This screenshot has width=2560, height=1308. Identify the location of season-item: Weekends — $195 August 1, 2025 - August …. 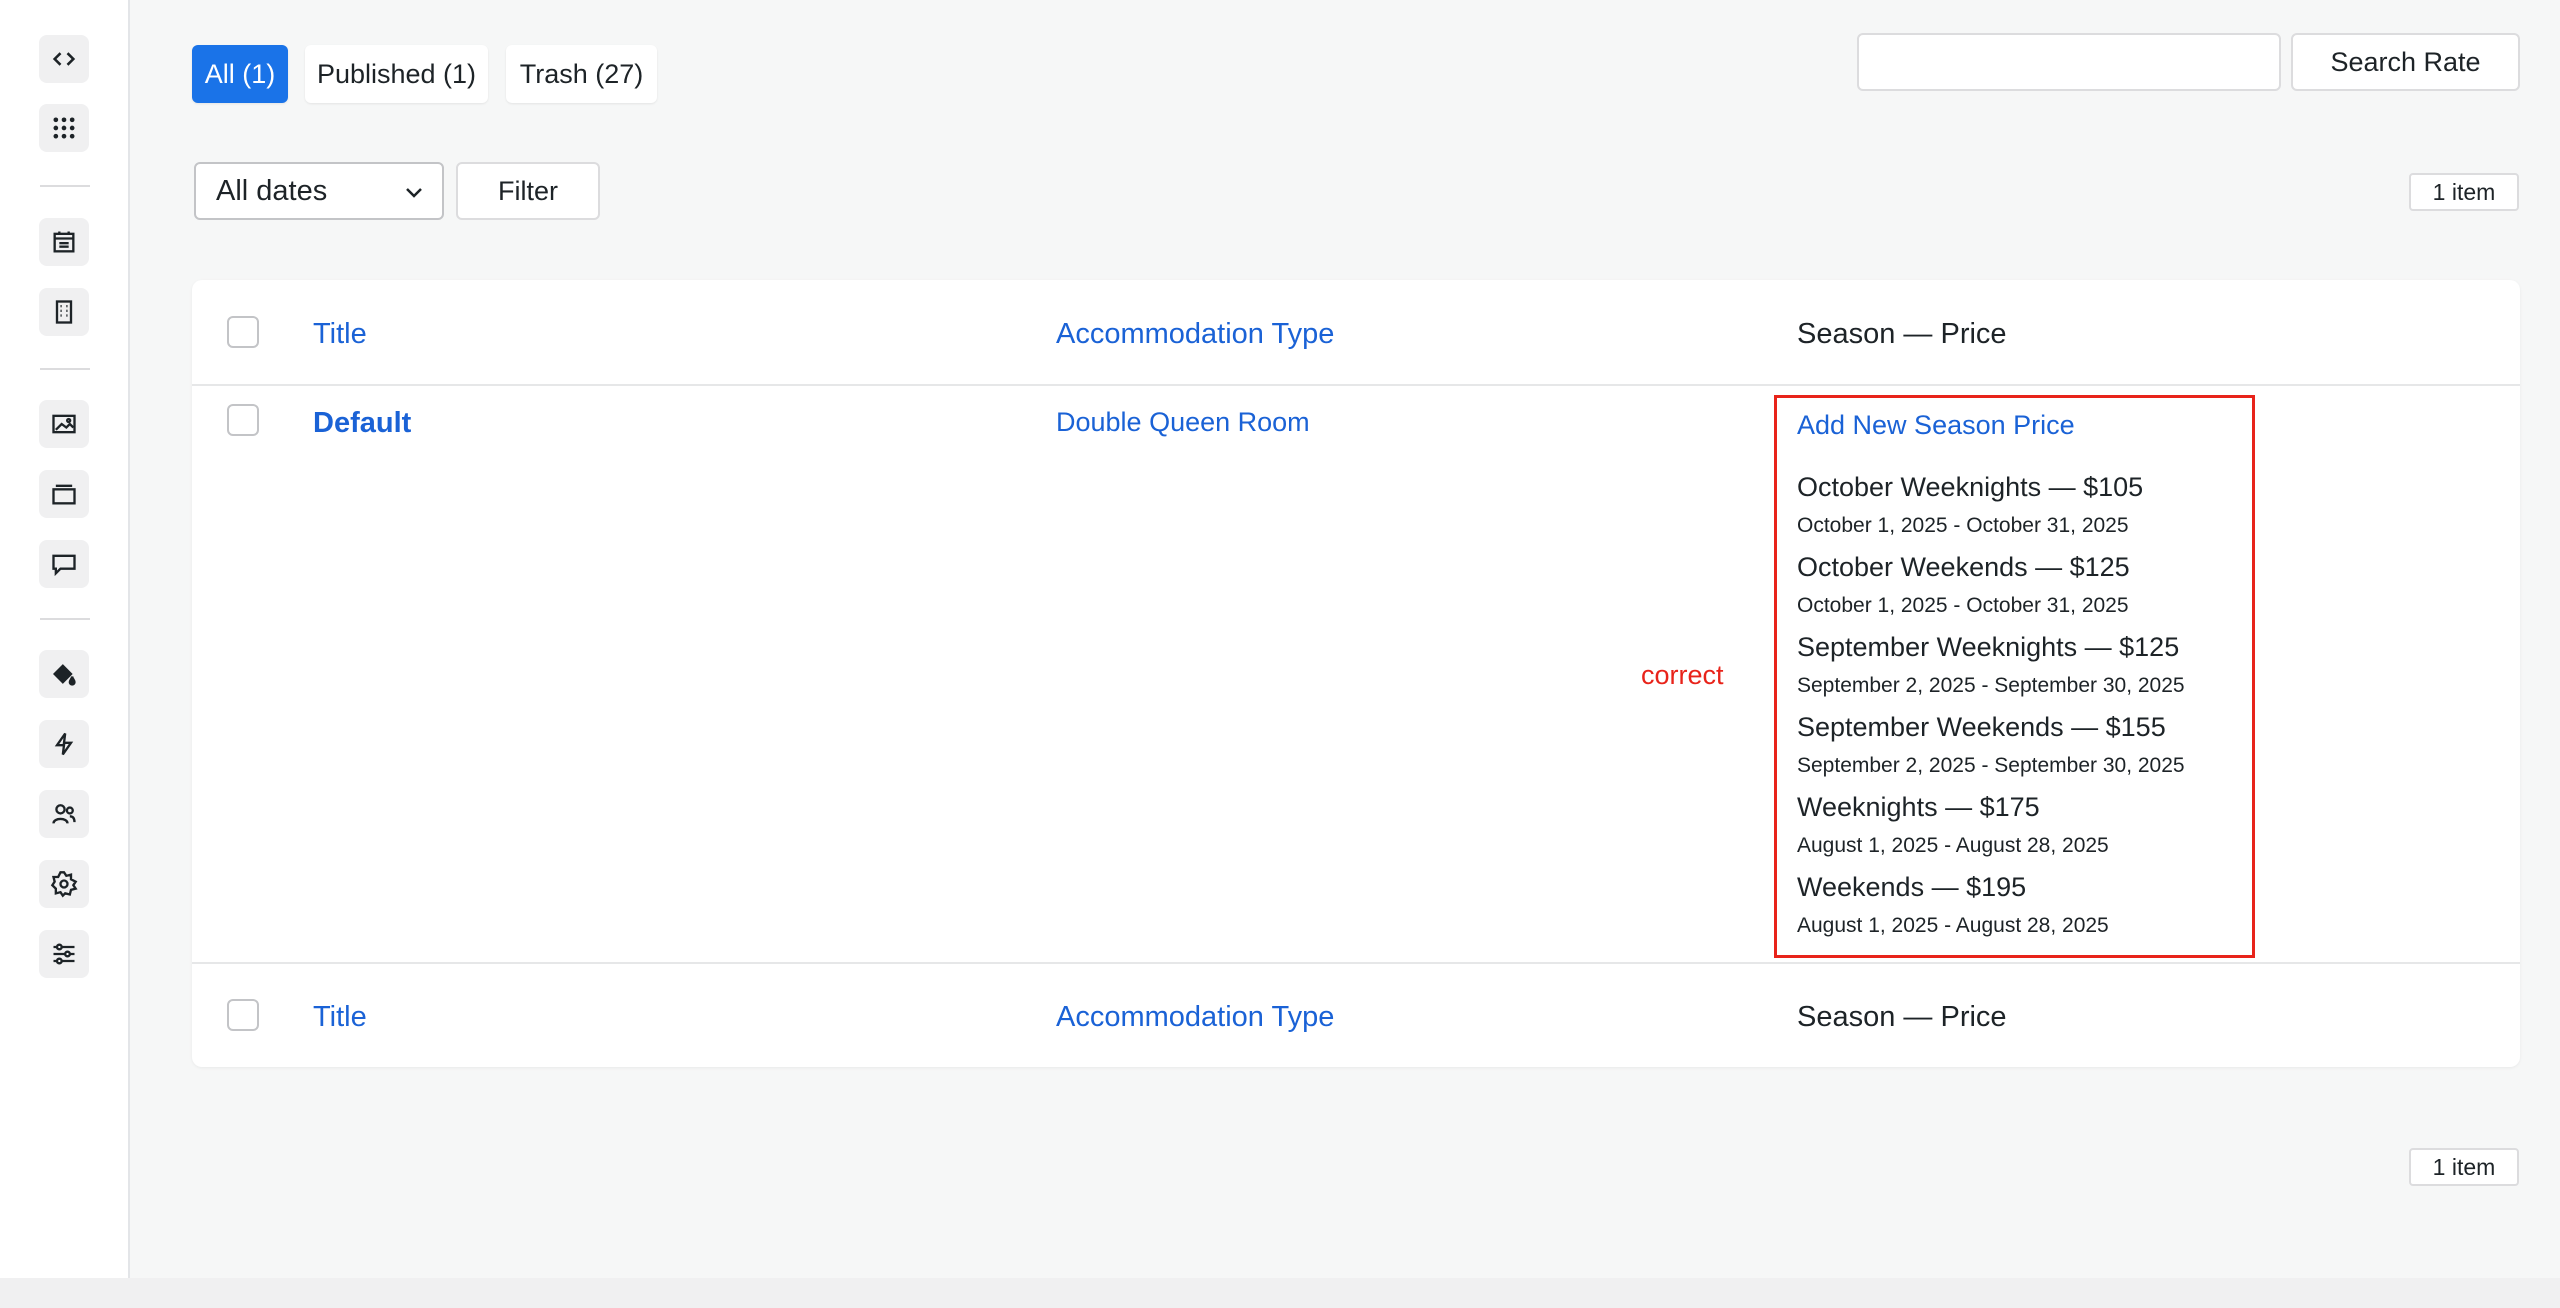
(2017, 910).